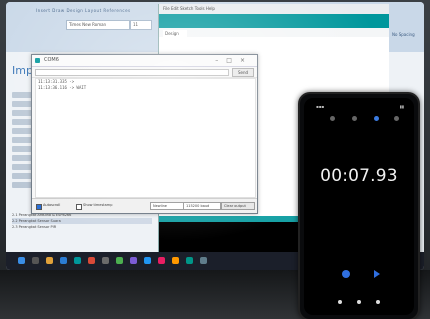 The image size is (430, 319). I want to click on start-icon, so click(21, 260).